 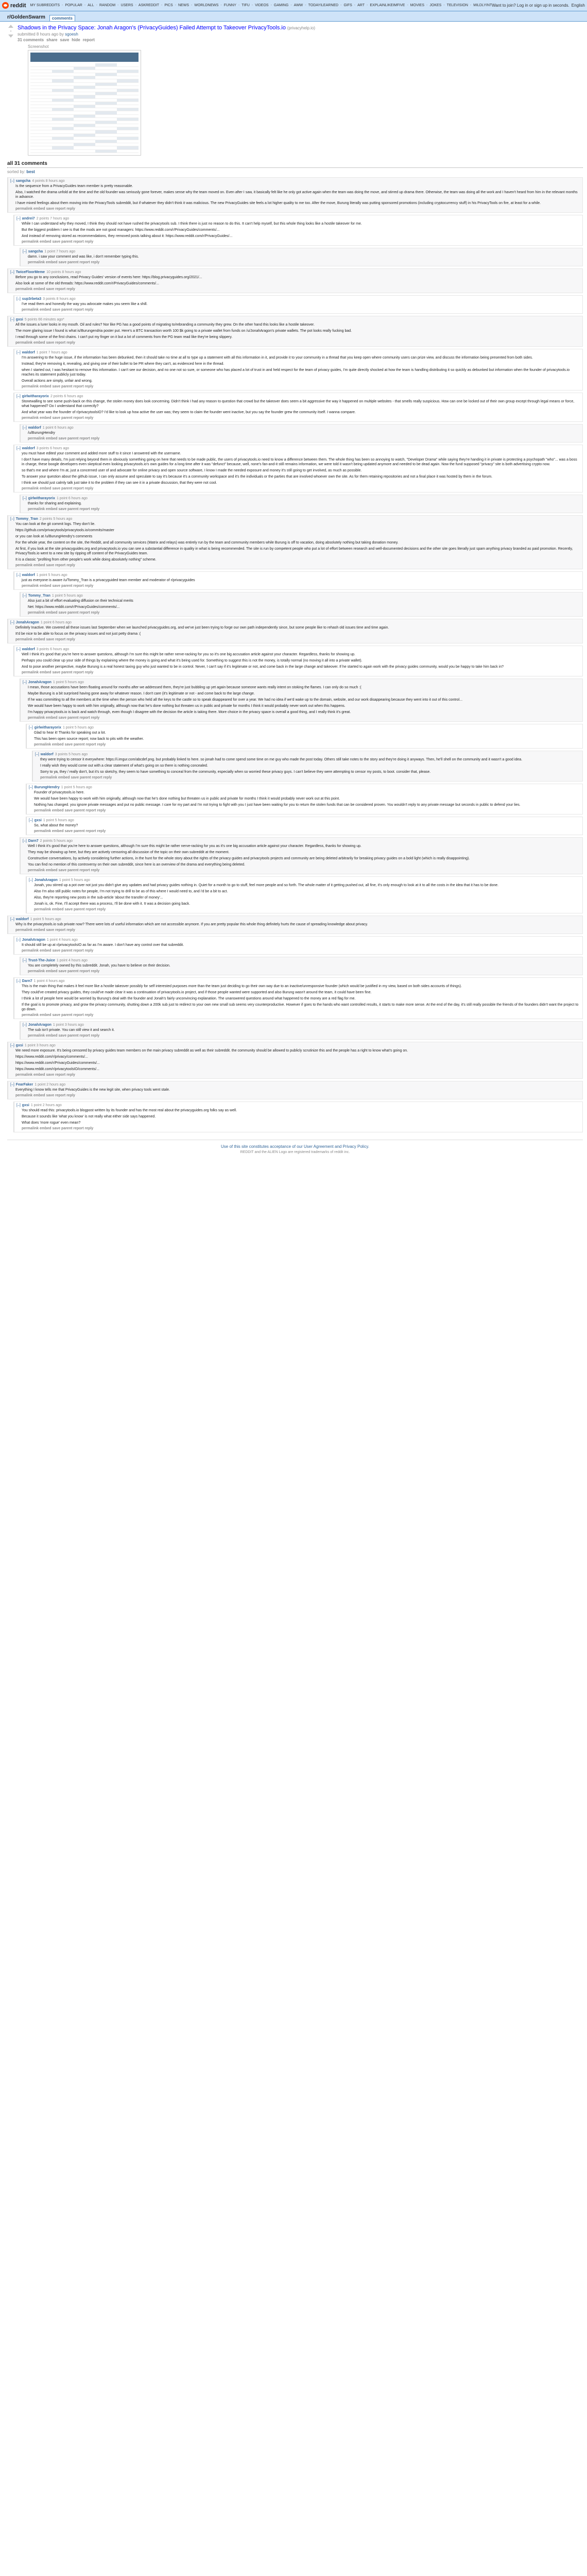 I want to click on post-button: share, so click(x=52, y=40).